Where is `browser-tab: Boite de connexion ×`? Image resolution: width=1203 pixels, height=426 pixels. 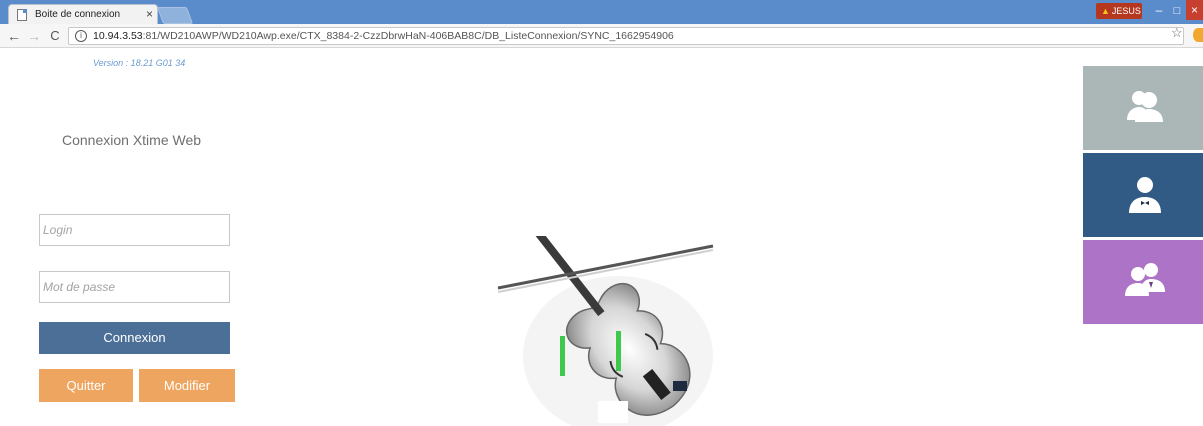 browser-tab: Boite de connexion × is located at coordinates (83, 14).